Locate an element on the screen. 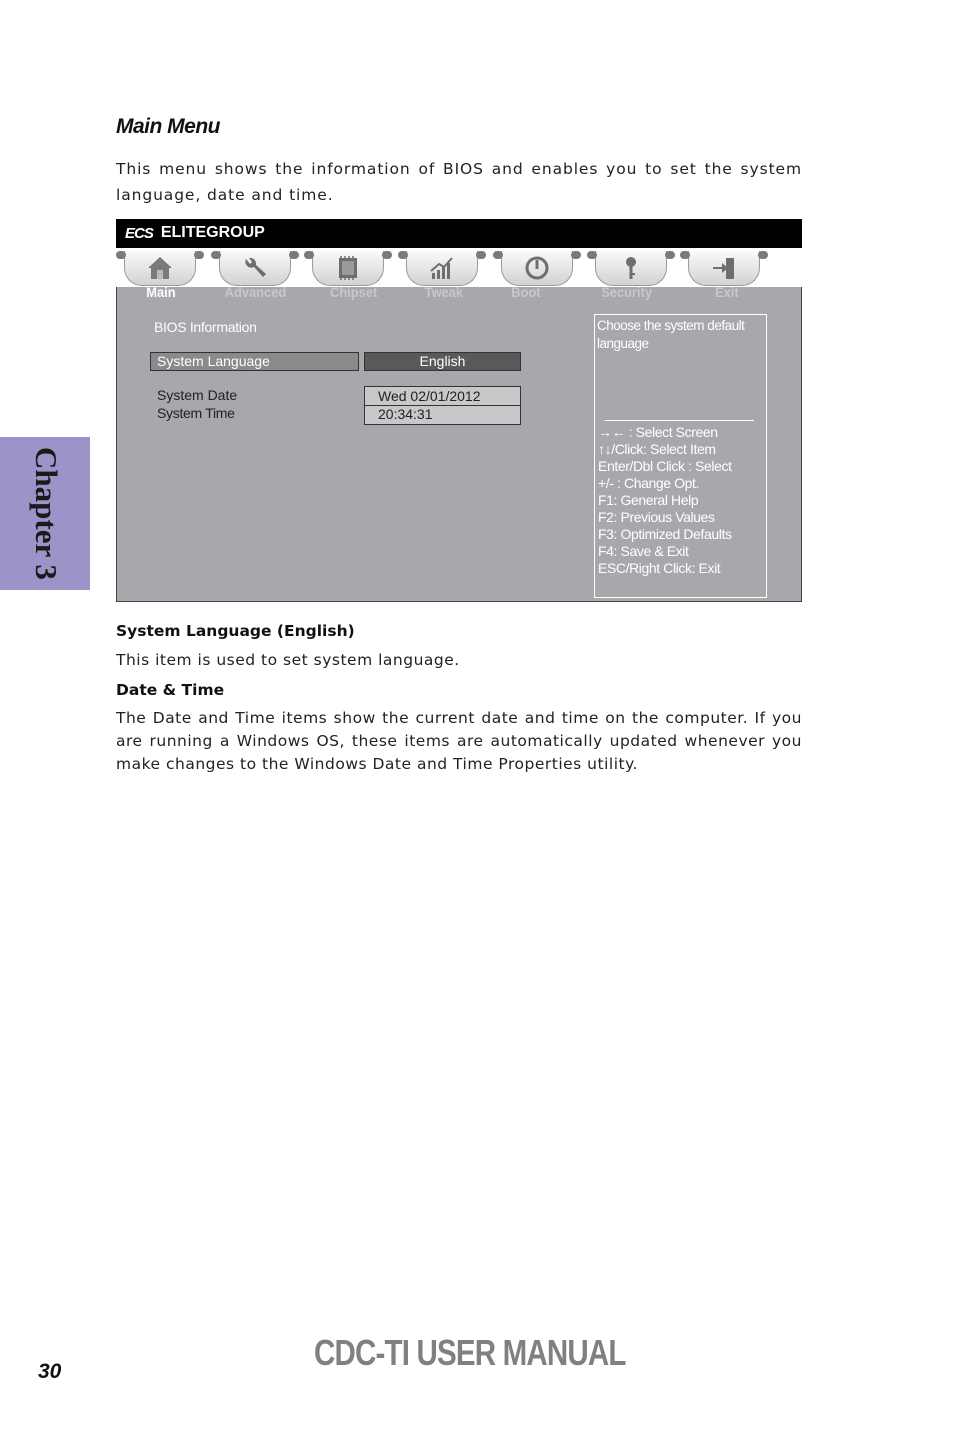  tab-label-security: Security is located at coordinates (626, 292).